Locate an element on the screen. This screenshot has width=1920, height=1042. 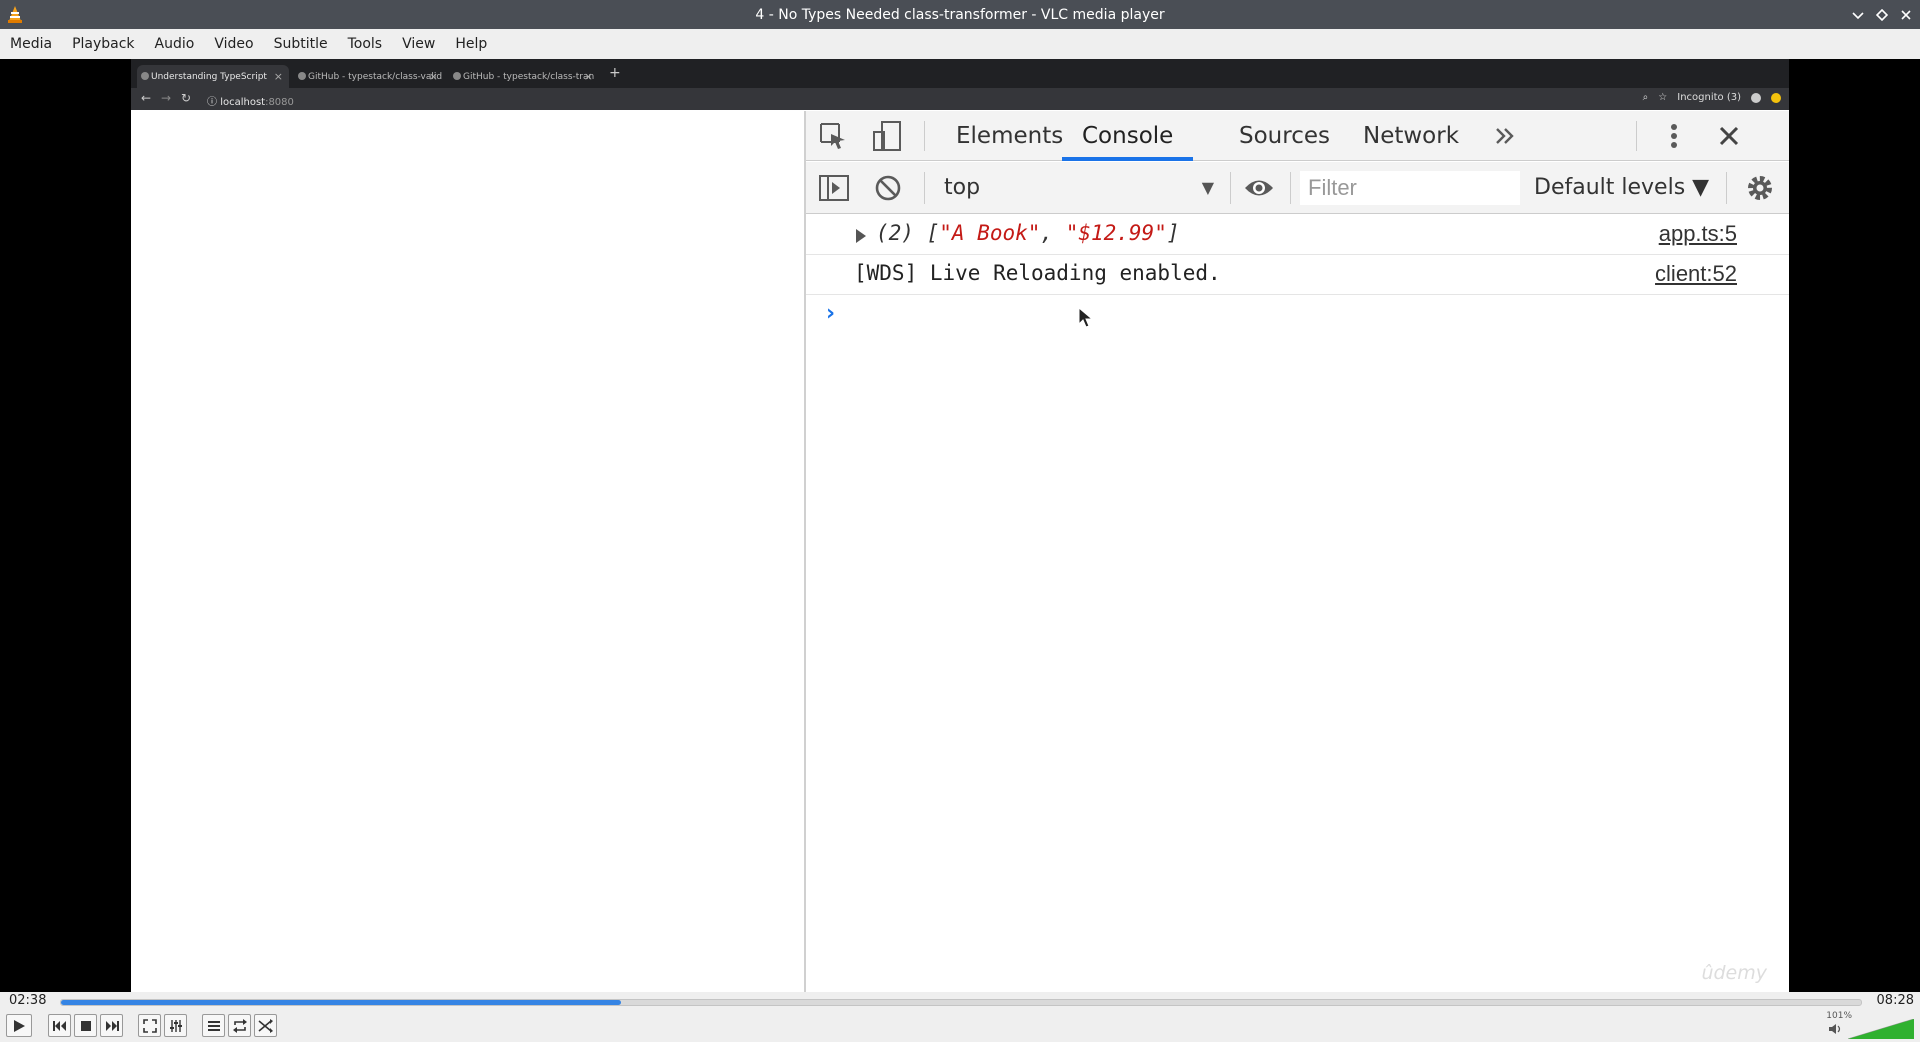
menu-media: Media is located at coordinates (31, 44).